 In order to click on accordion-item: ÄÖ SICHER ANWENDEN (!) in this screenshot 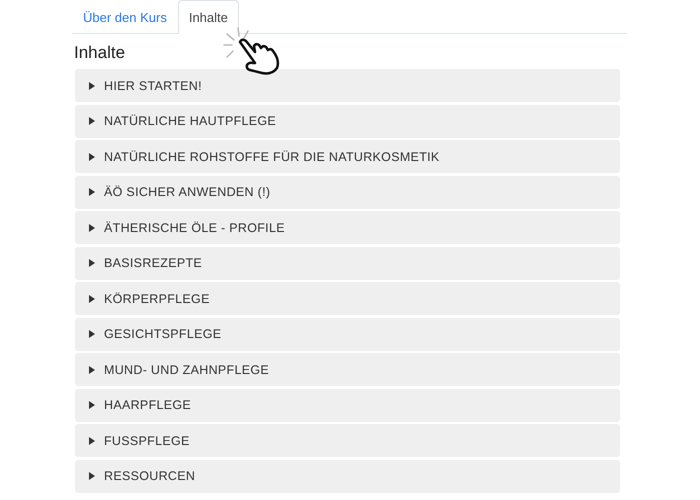, I will do `click(347, 192)`.